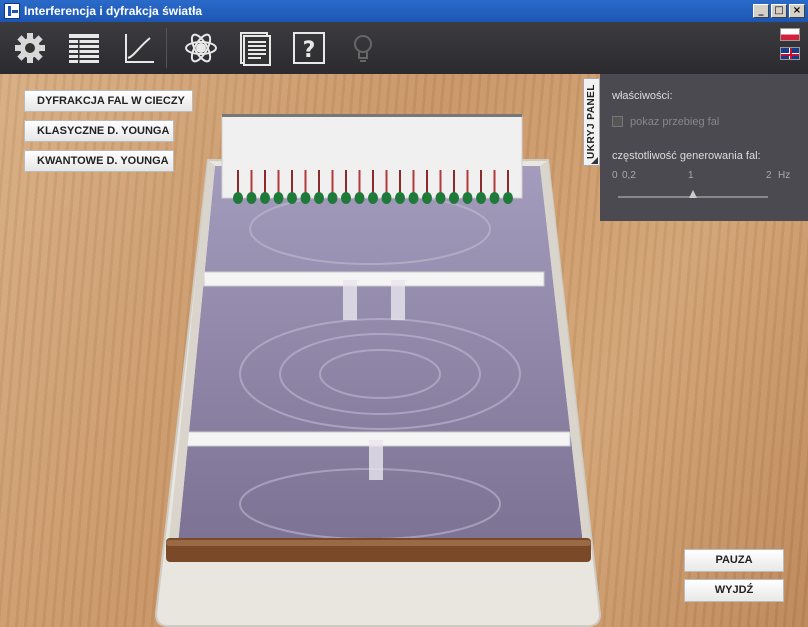  Describe the element at coordinates (784, 175) in the screenshot. I see `tick-label: Hz` at that location.